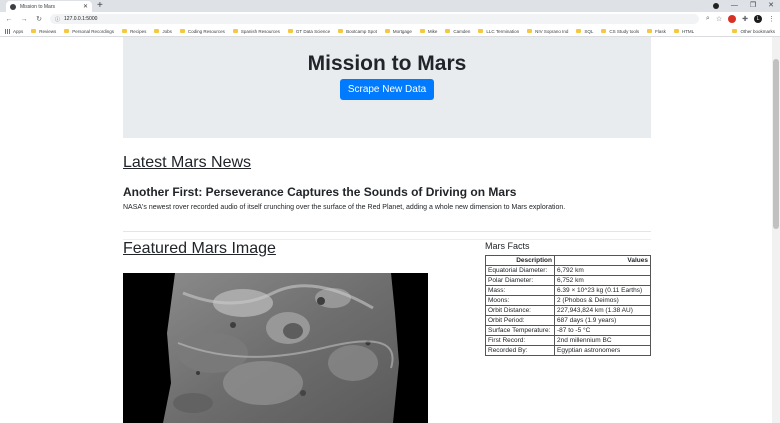  I want to click on table-cell: Moons:, so click(520, 300).